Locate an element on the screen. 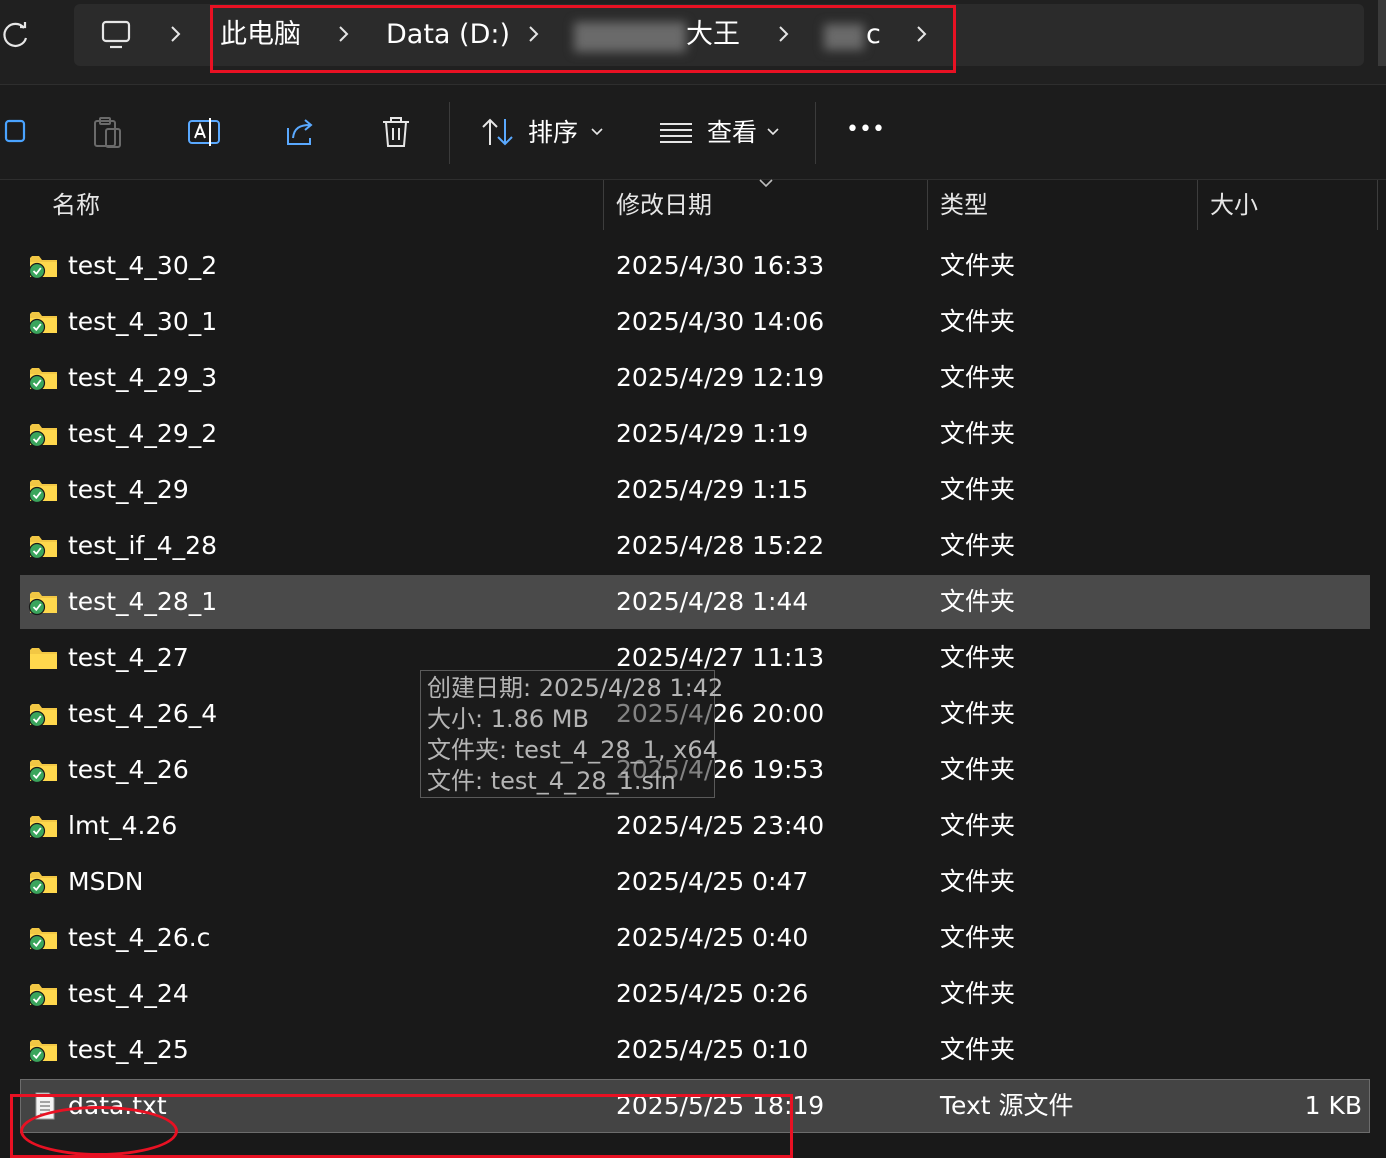 This screenshot has width=1386, height=1158. tooltip-size: 大小: 1.86 MB is located at coordinates (508, 719).